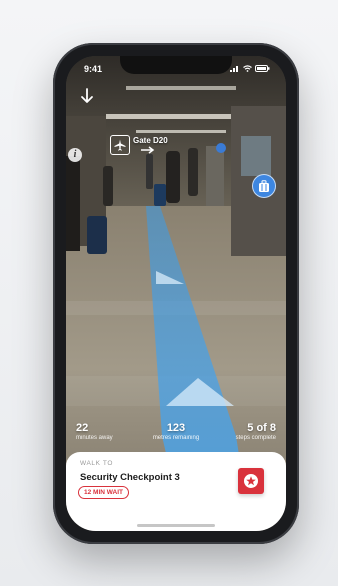  I want to click on gate-label: Gate D20, so click(150, 140).